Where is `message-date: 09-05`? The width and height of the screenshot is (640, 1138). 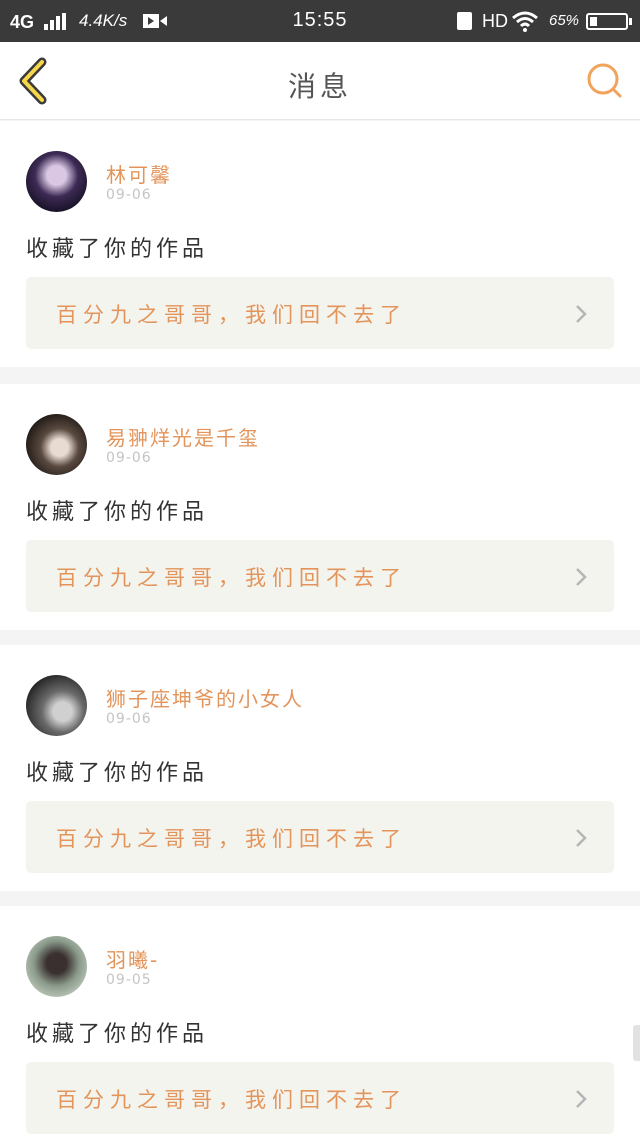
message-date: 09-05 is located at coordinates (129, 980).